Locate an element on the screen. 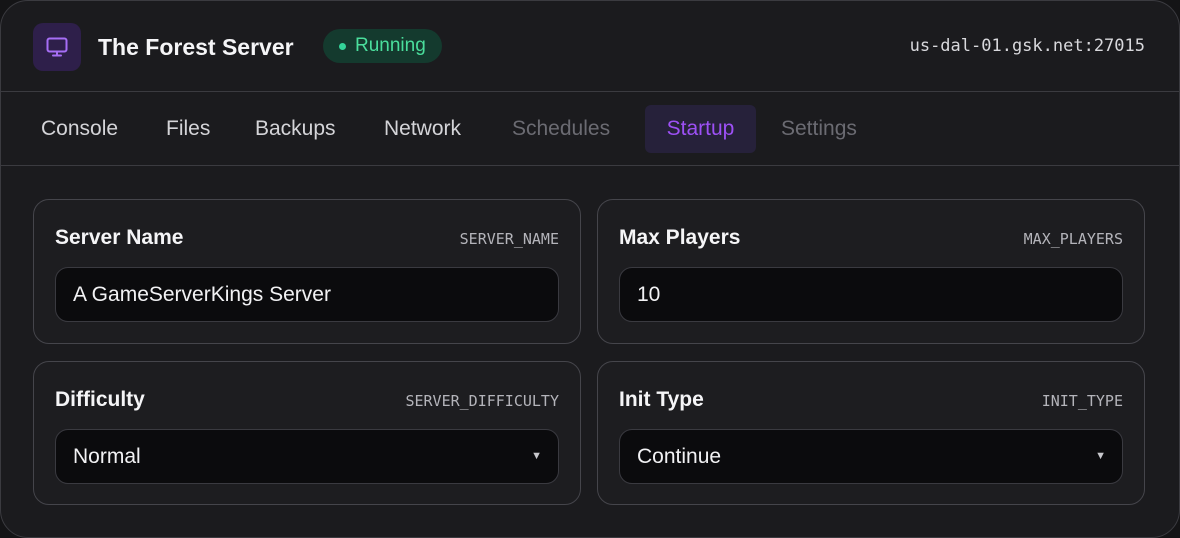 Image resolution: width=1180 pixels, height=538 pixels. status-badge: Running is located at coordinates (382, 46).